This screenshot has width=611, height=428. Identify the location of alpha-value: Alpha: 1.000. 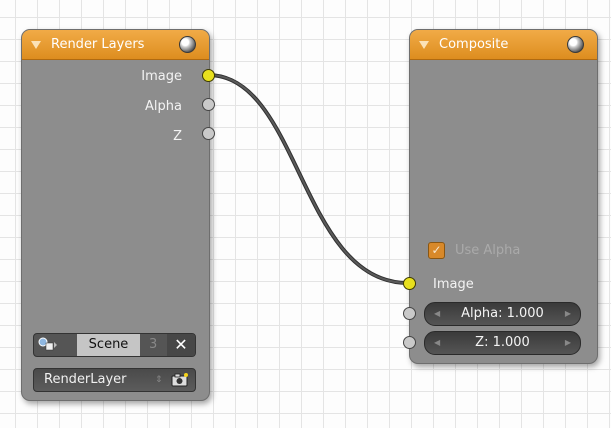
(502, 313).